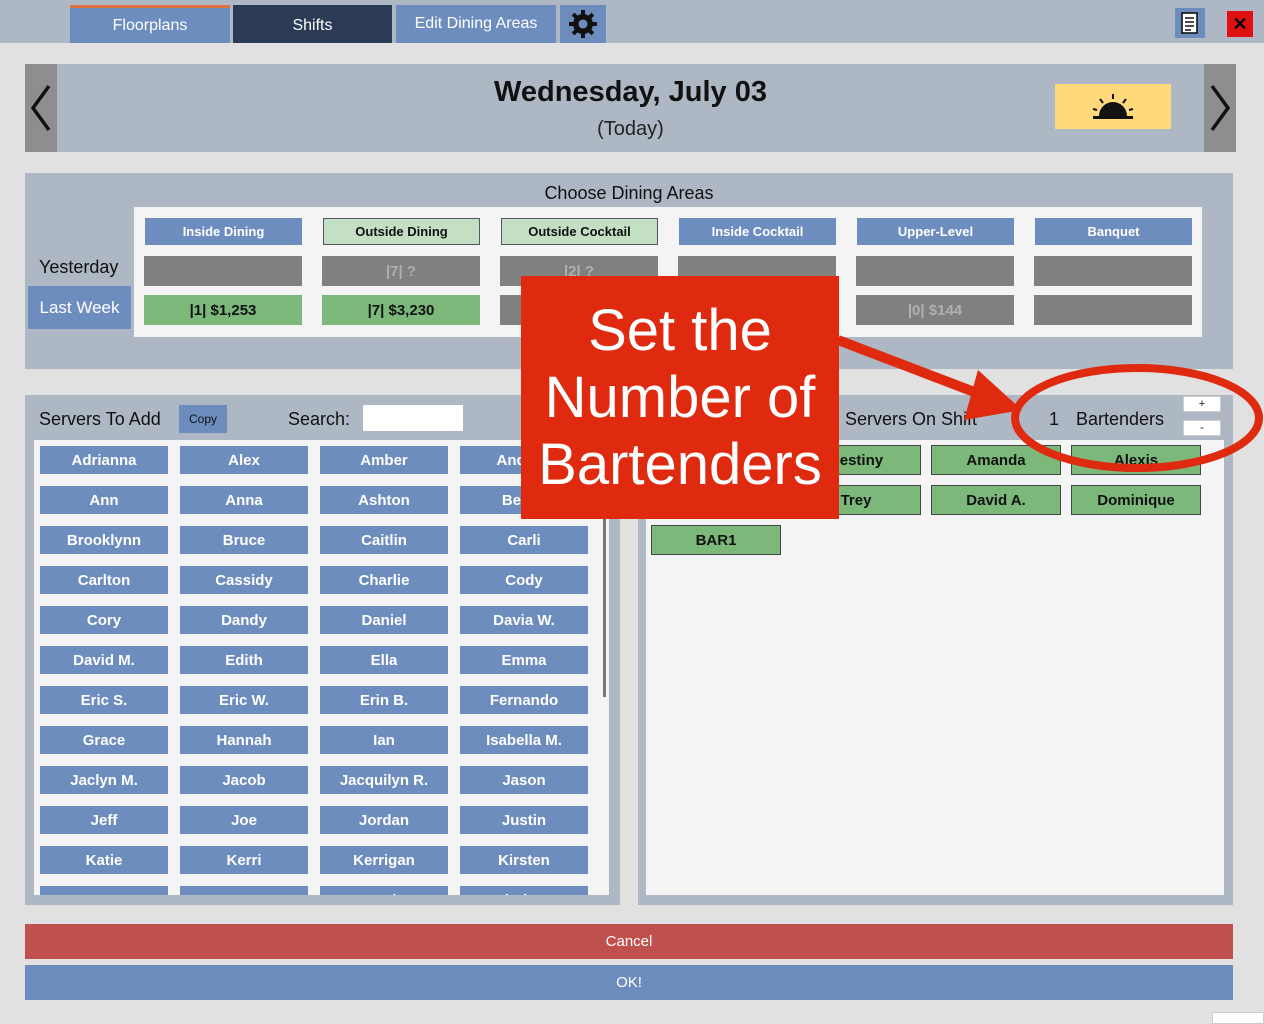 This screenshot has width=1264, height=1024. I want to click on server-button-edith: Edith, so click(244, 660).